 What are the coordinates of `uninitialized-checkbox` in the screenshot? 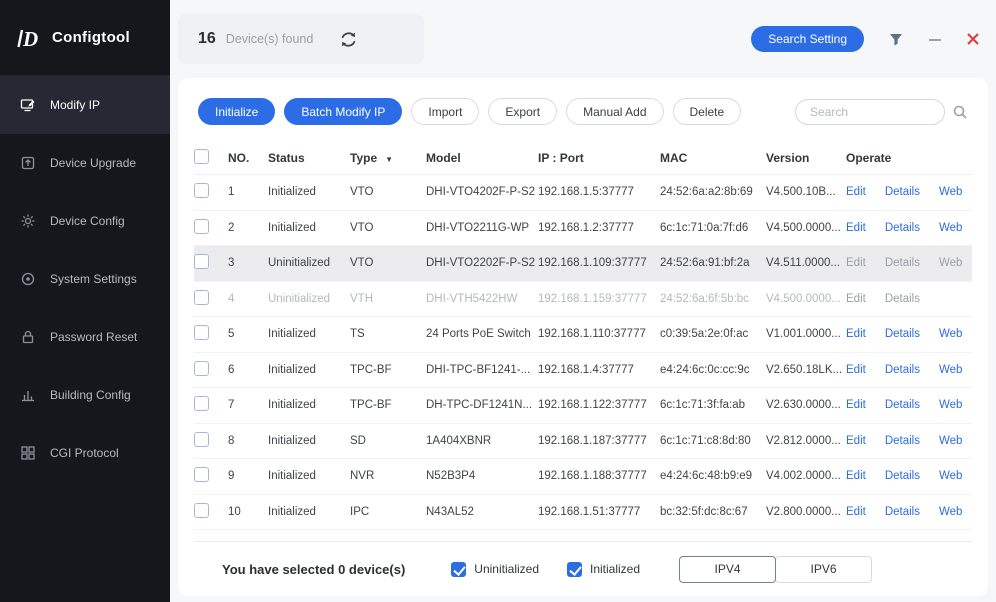 It's located at (459, 569).